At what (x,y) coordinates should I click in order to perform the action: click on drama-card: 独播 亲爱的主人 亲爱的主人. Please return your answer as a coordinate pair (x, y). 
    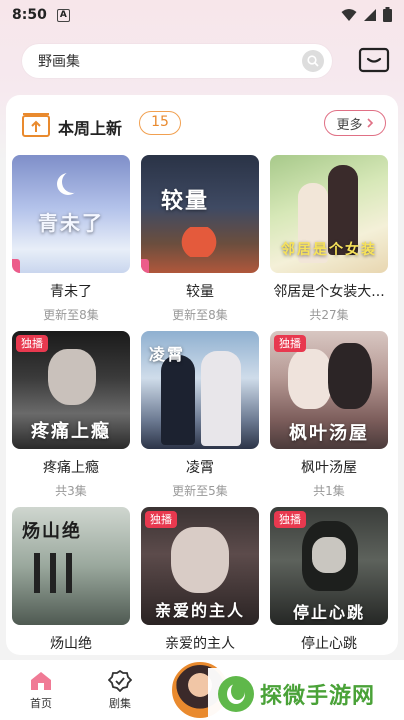
    Looking at the image, I should click on (200, 595).